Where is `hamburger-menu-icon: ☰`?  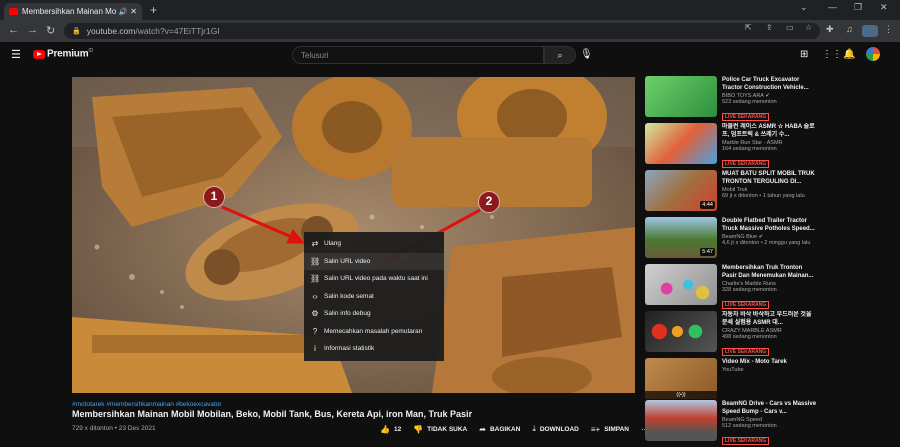
hamburger-menu-icon: ☰ is located at coordinates (16, 54).